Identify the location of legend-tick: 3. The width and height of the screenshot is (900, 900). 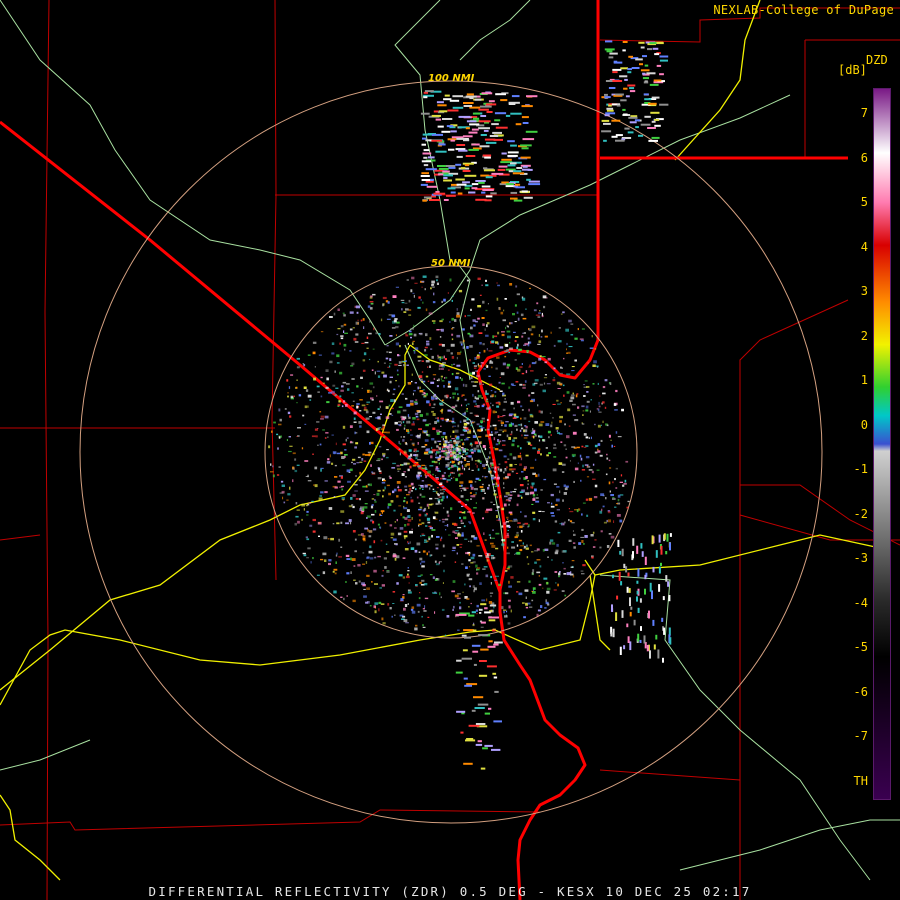
(864, 291).